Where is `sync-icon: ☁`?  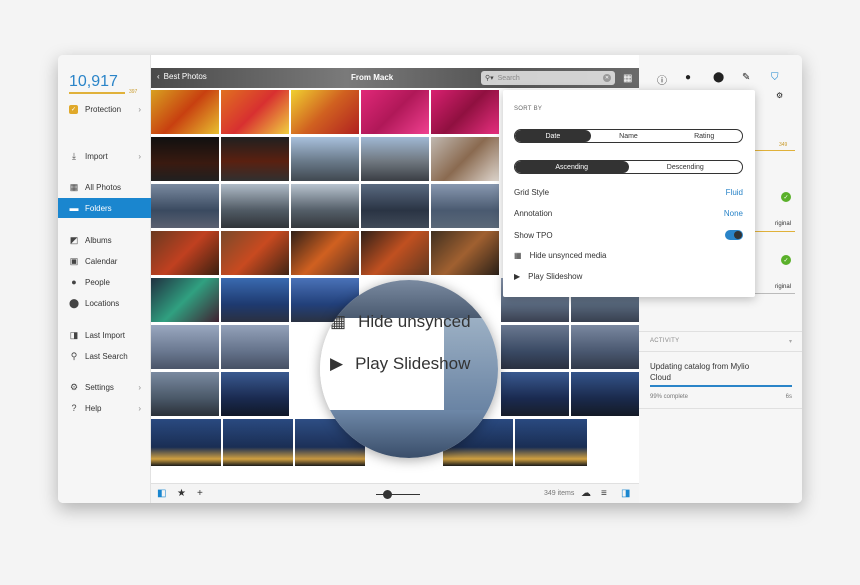 sync-icon: ☁ is located at coordinates (586, 493).